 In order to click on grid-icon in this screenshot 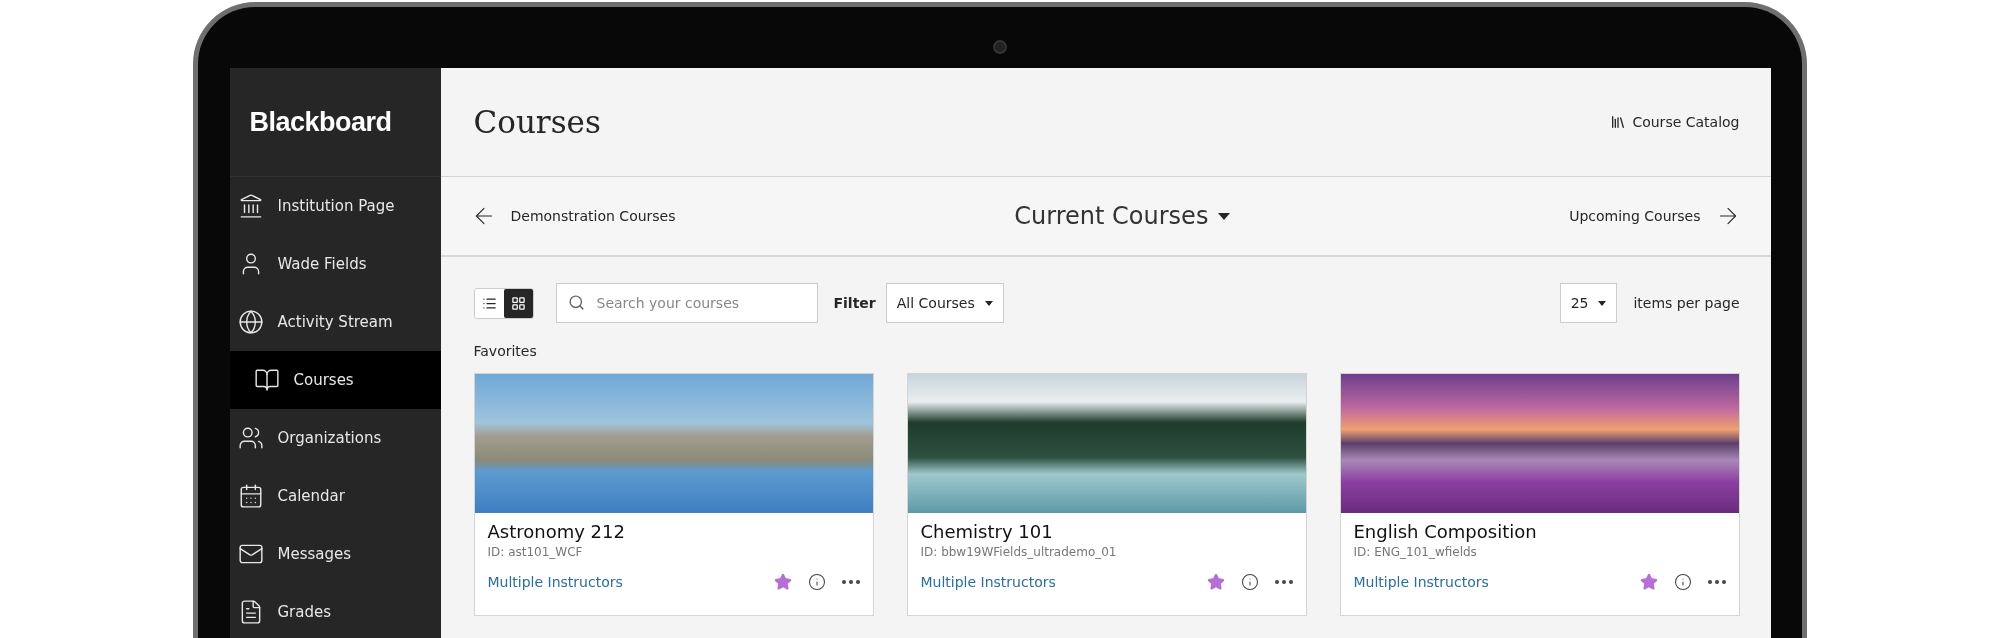, I will do `click(518, 303)`.